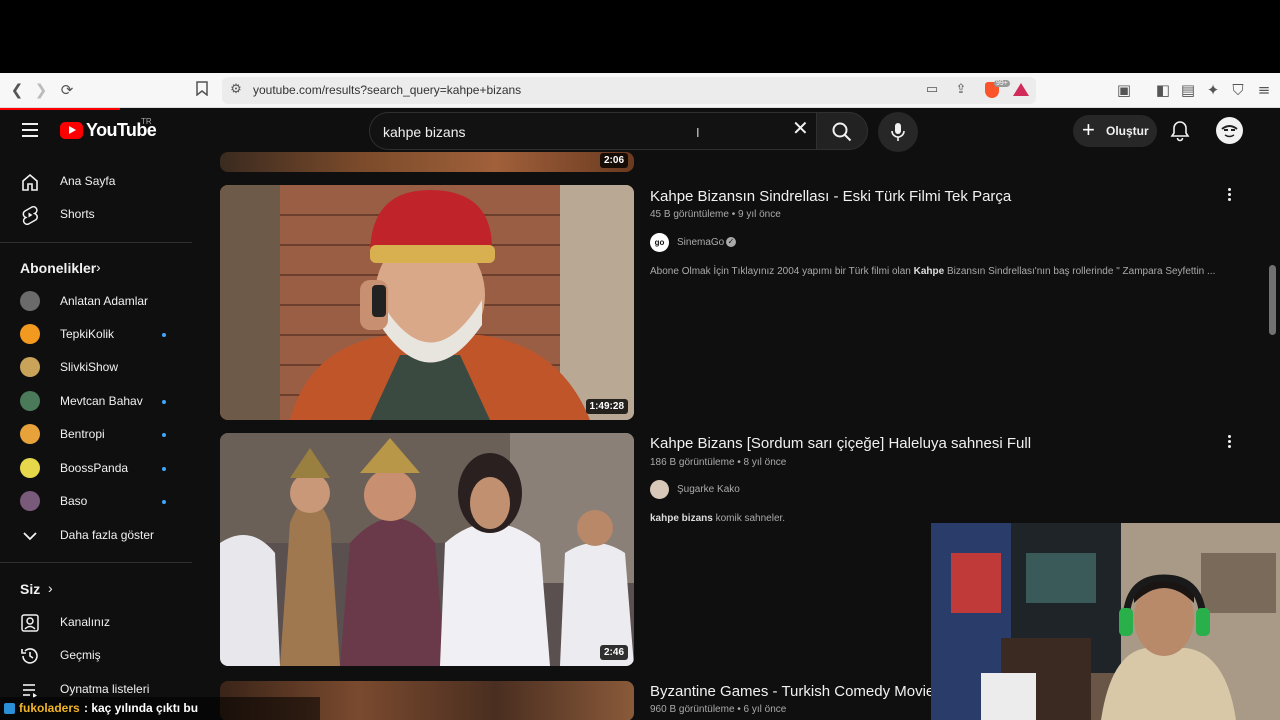 Image resolution: width=1280 pixels, height=720 pixels. What do you see at coordinates (104, 301) in the screenshot?
I see `subscription-label: Anlatan Adamlar` at bounding box center [104, 301].